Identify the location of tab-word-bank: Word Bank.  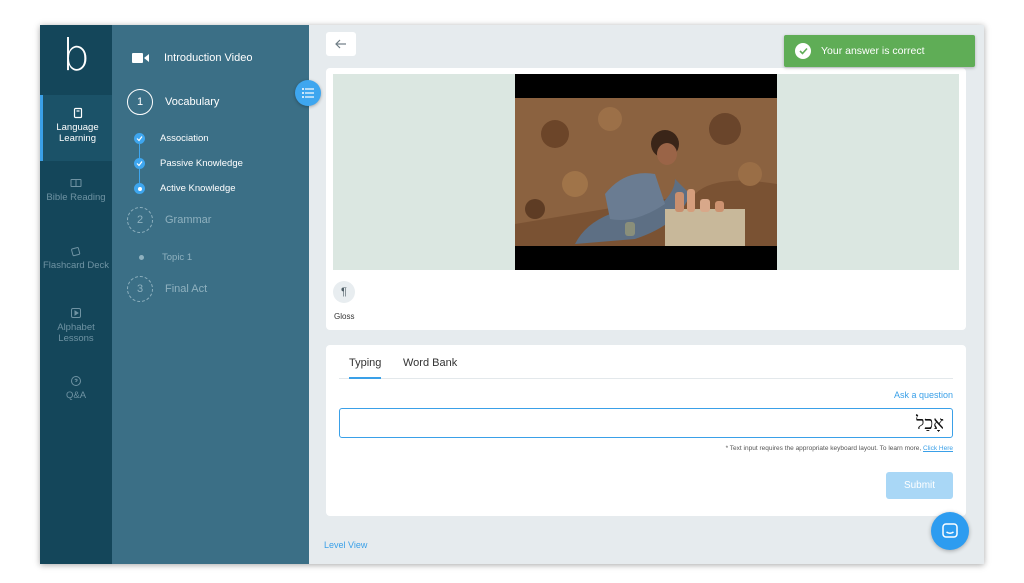
(430, 367).